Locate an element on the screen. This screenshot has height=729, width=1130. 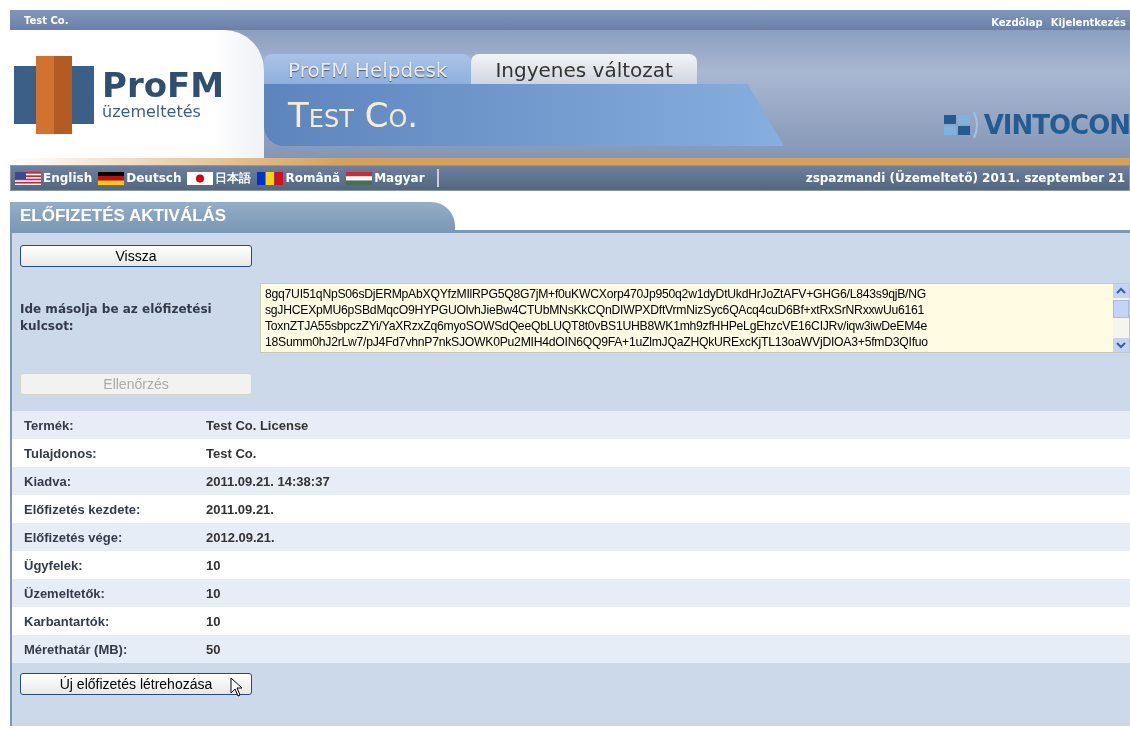
section-title: ELŐFIZETÉS AKTIVÁLÁS is located at coordinates (232, 216).